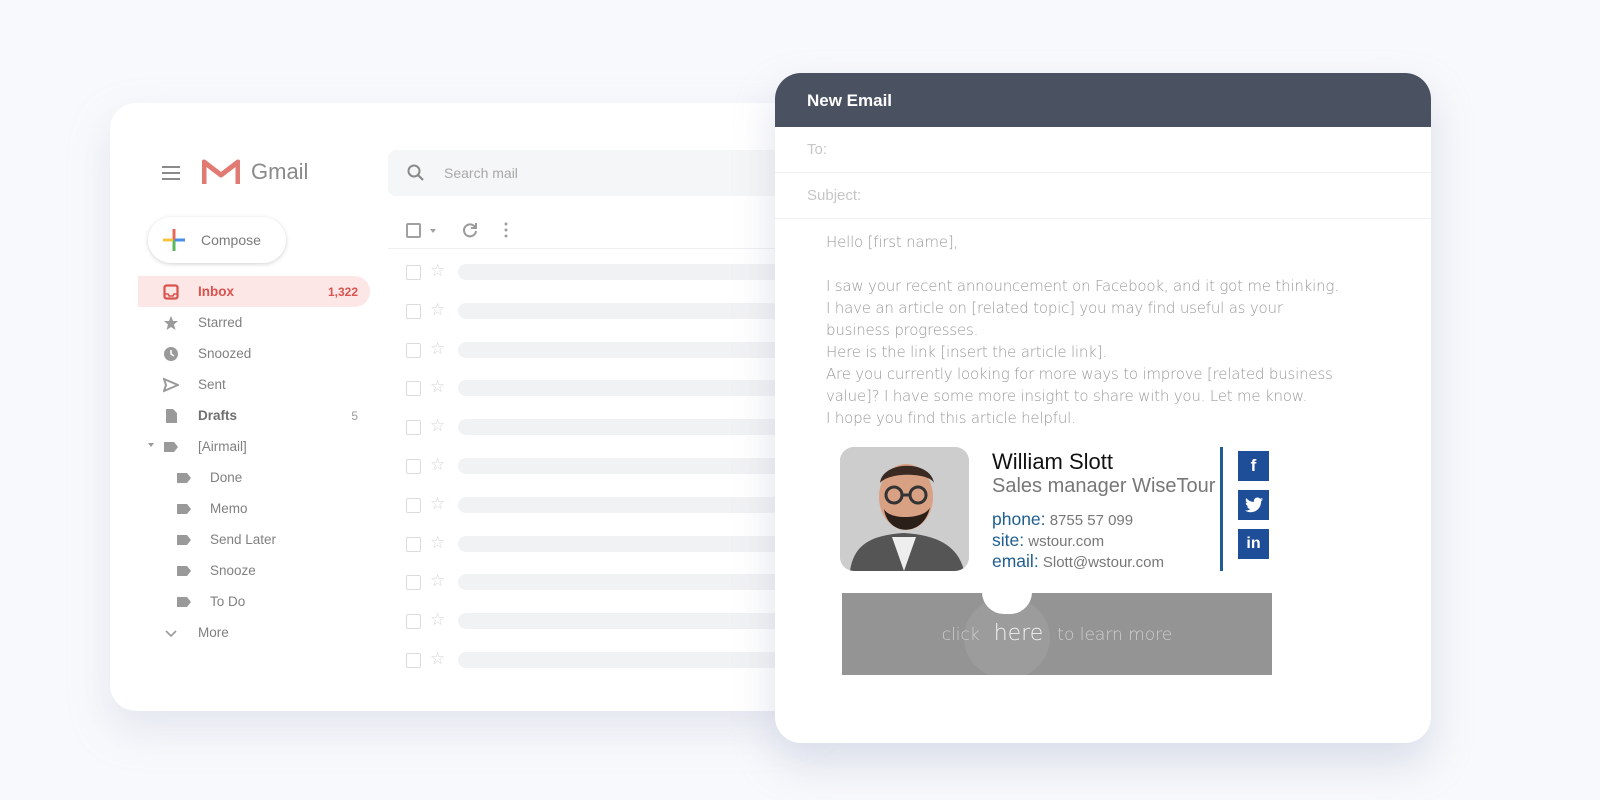 The width and height of the screenshot is (1600, 800). Describe the element at coordinates (254, 291) in the screenshot. I see `sidebar-item-inbox: Inbox 1,322` at that location.